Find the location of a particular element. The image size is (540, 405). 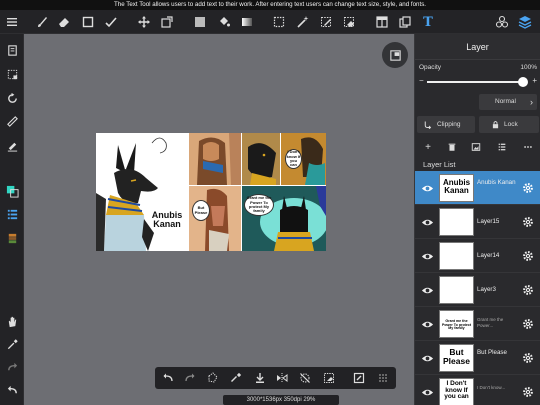

menu-icon is located at coordinates (12, 22).